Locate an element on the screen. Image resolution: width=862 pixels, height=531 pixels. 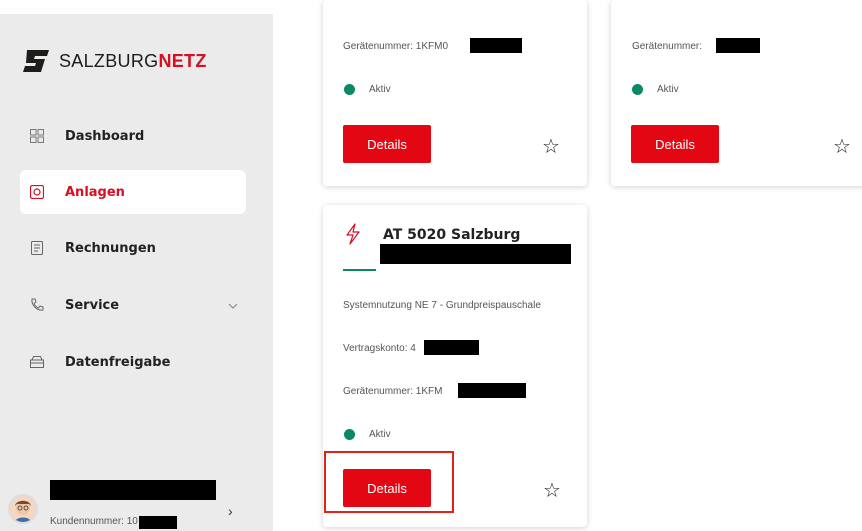
nav-label: Datenfreigabe is located at coordinates (118, 362).